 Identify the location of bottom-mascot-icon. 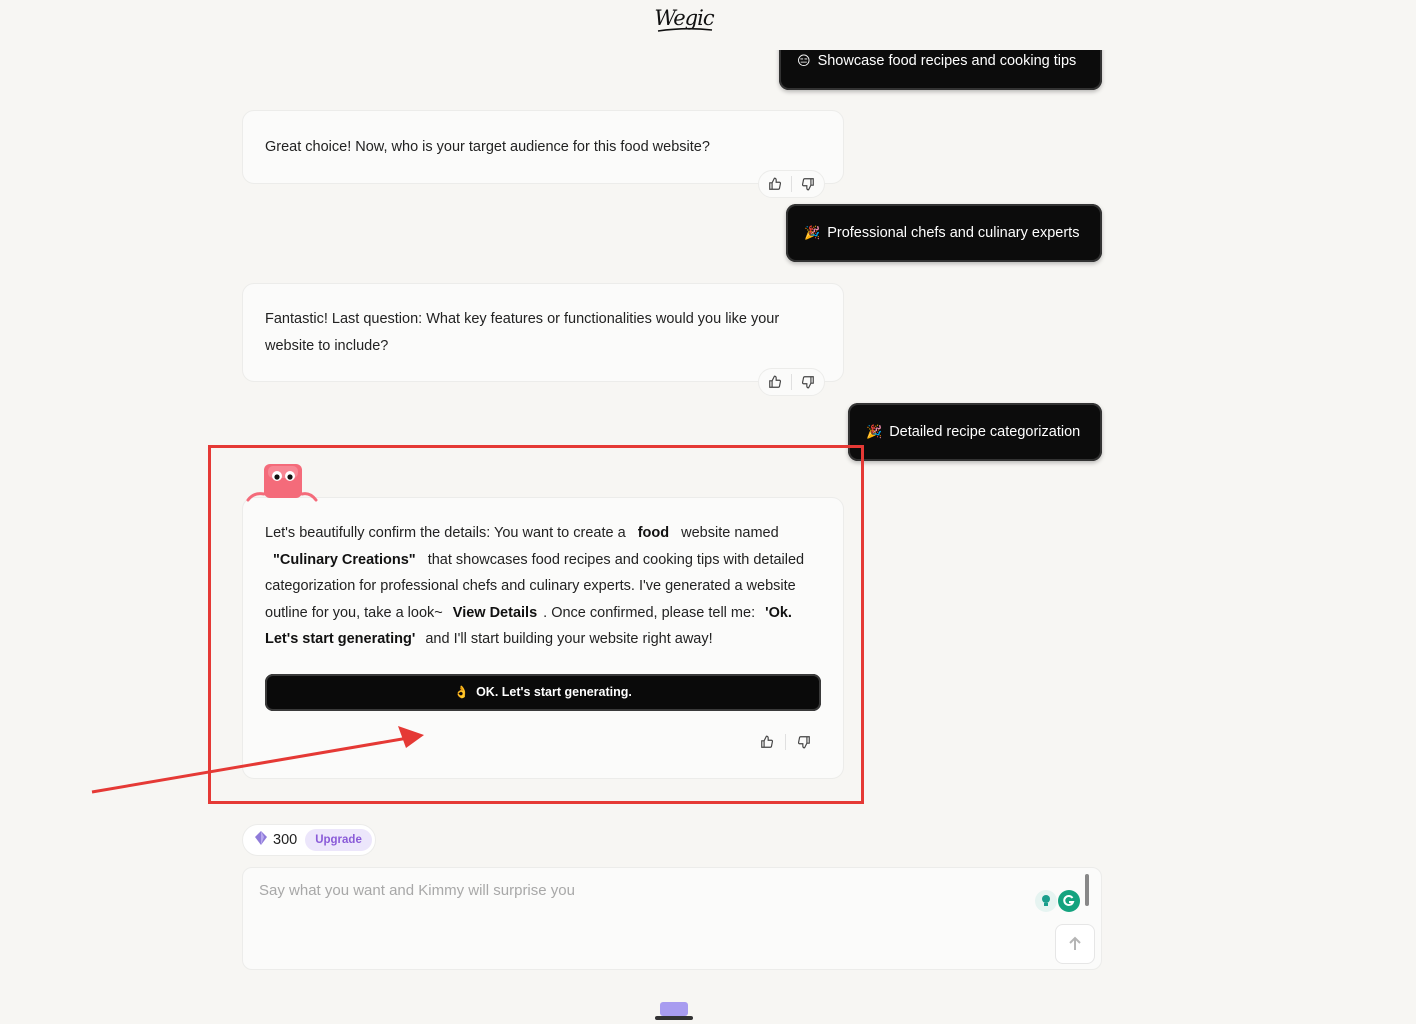
(674, 1011).